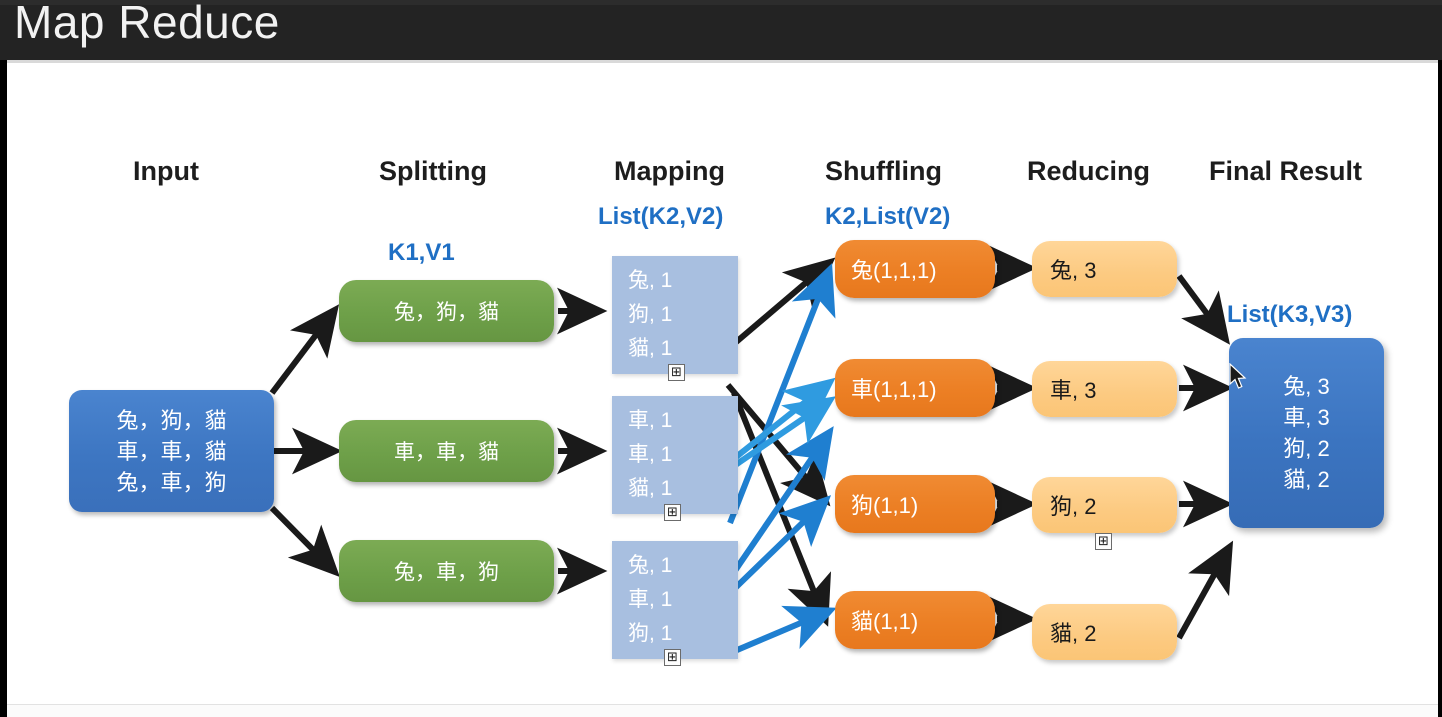 The image size is (1442, 717). I want to click on reducing-box-1: 兔, 3, so click(1104, 269).